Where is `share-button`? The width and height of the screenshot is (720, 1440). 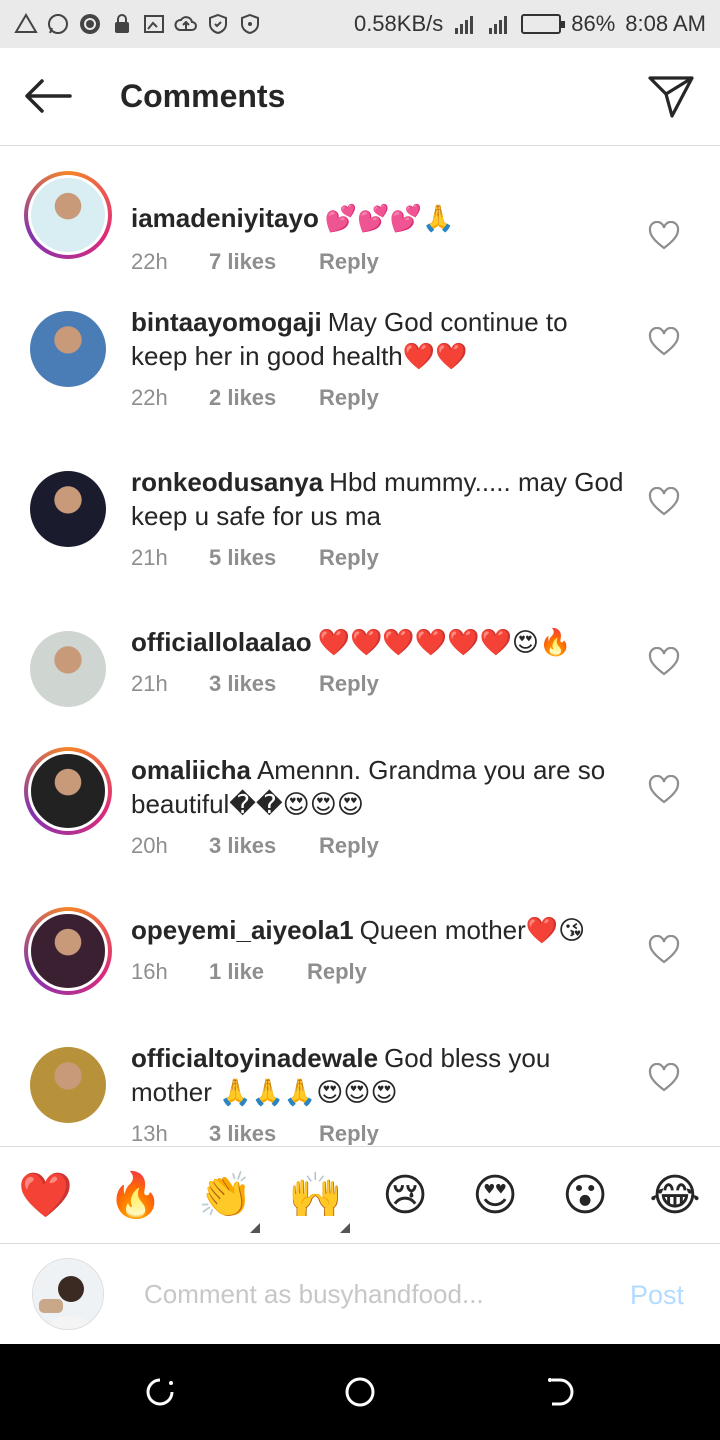
share-button is located at coordinates (671, 96).